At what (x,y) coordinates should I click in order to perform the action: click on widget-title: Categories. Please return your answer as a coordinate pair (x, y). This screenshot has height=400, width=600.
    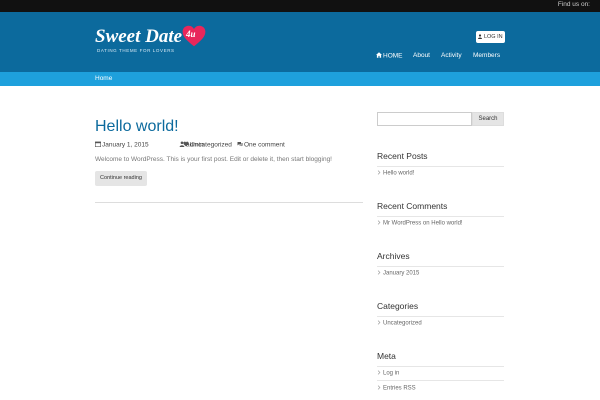
    Looking at the image, I should click on (398, 306).